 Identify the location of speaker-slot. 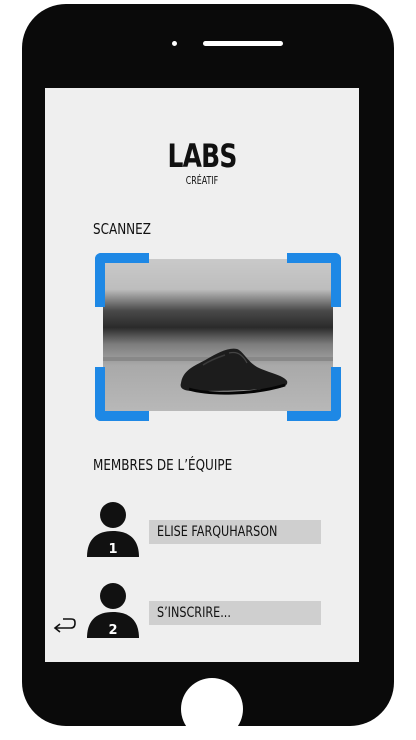
(243, 43).